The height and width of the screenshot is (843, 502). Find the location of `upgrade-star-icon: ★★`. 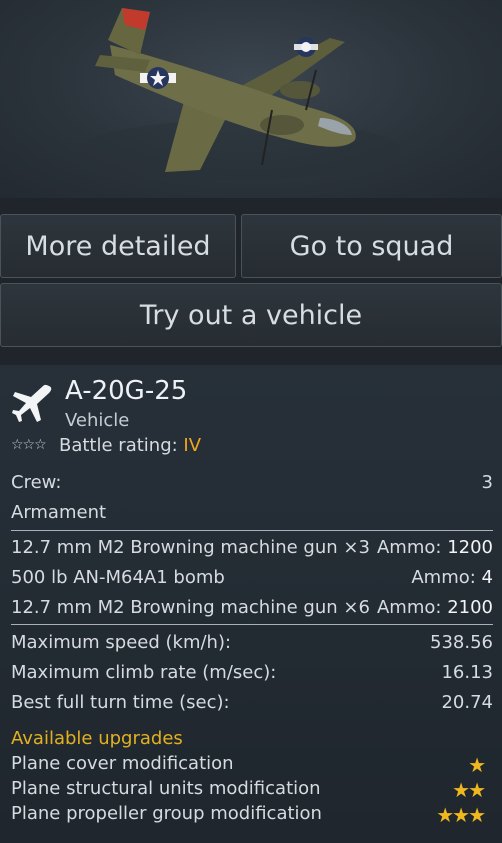

upgrade-star-icon: ★★ is located at coordinates (469, 790).